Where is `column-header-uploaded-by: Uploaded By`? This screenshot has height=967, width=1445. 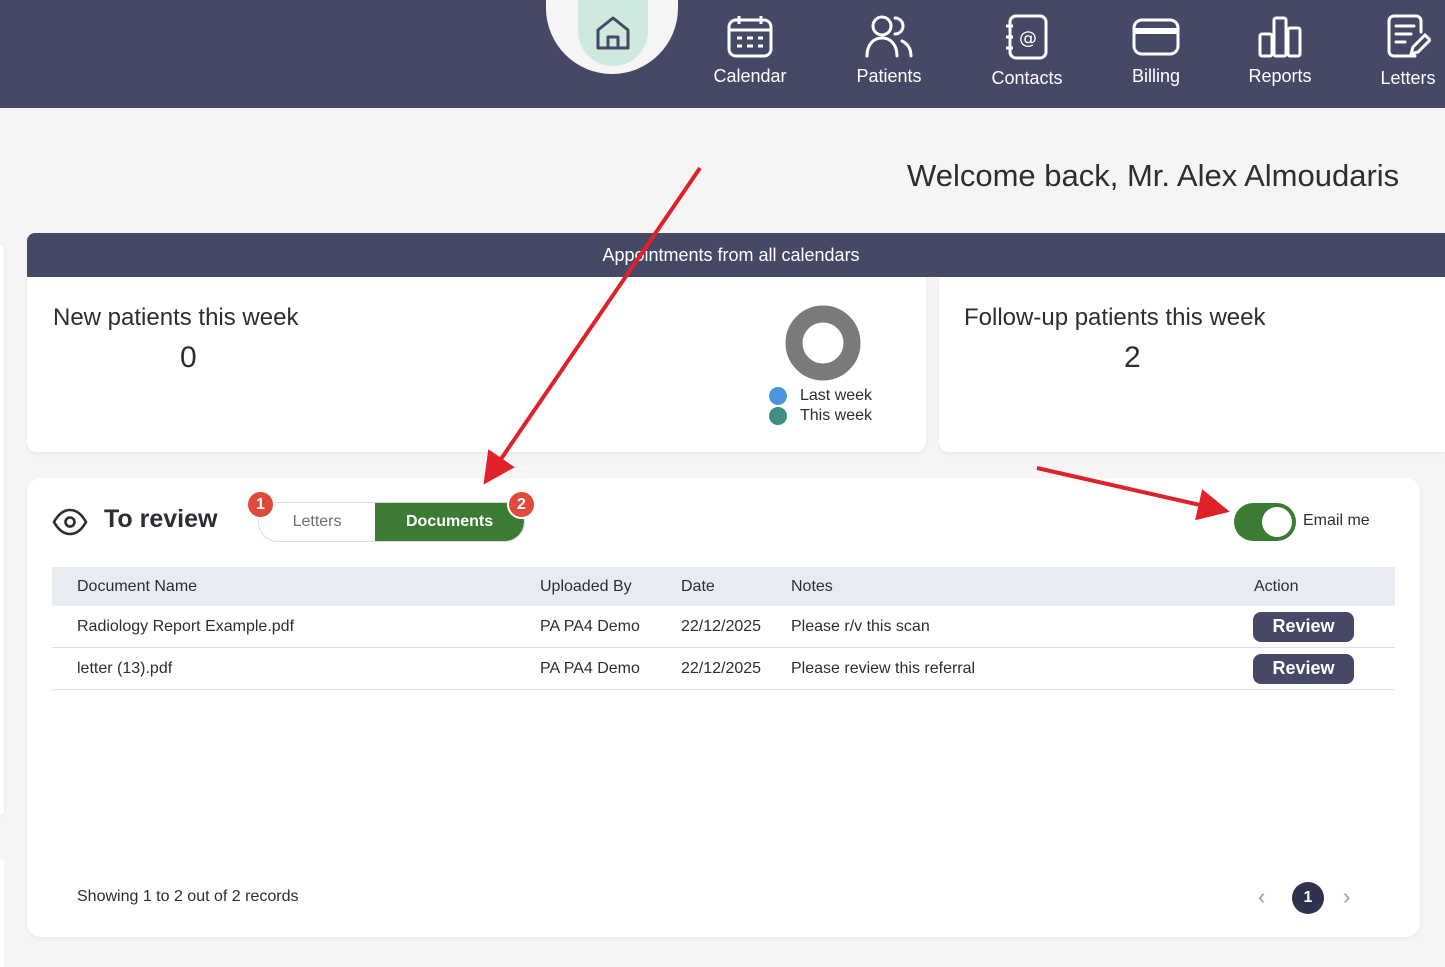
column-header-uploaded-by: Uploaded By is located at coordinates (586, 587).